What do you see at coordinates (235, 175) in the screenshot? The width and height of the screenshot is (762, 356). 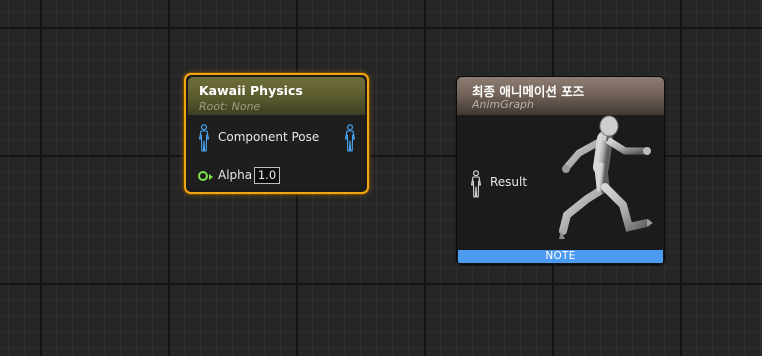 I see `alpha-label: Alpha` at bounding box center [235, 175].